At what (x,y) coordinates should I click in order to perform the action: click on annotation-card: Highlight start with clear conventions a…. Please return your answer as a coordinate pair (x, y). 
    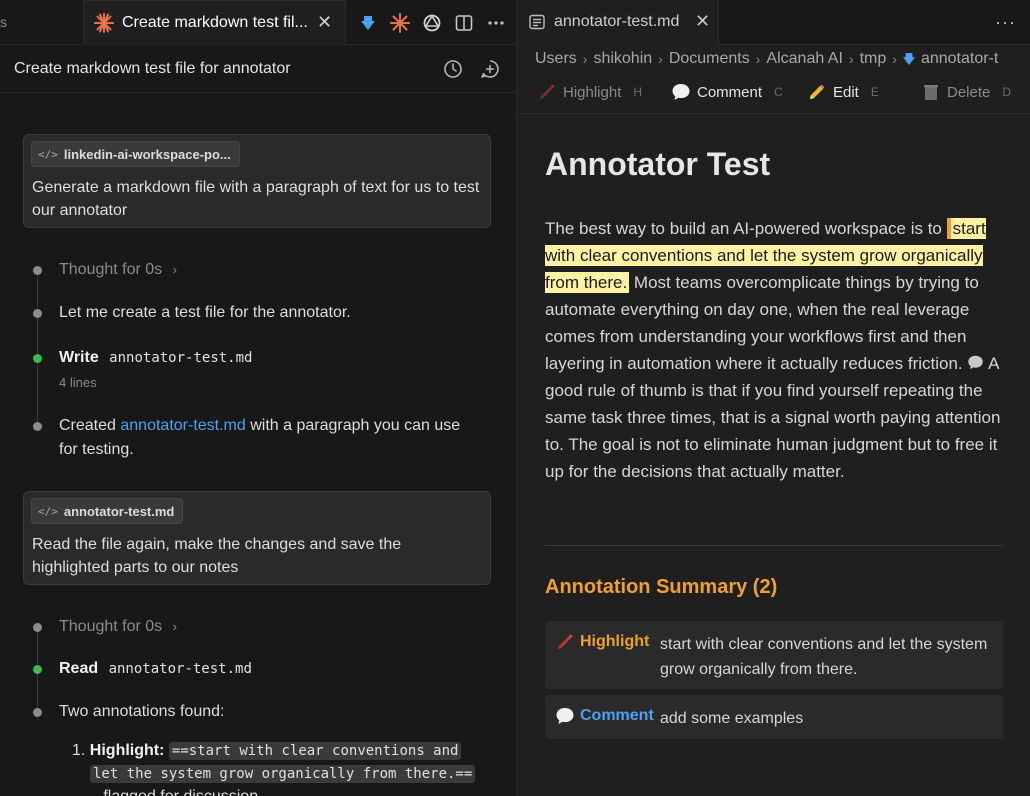
    Looking at the image, I should click on (774, 655).